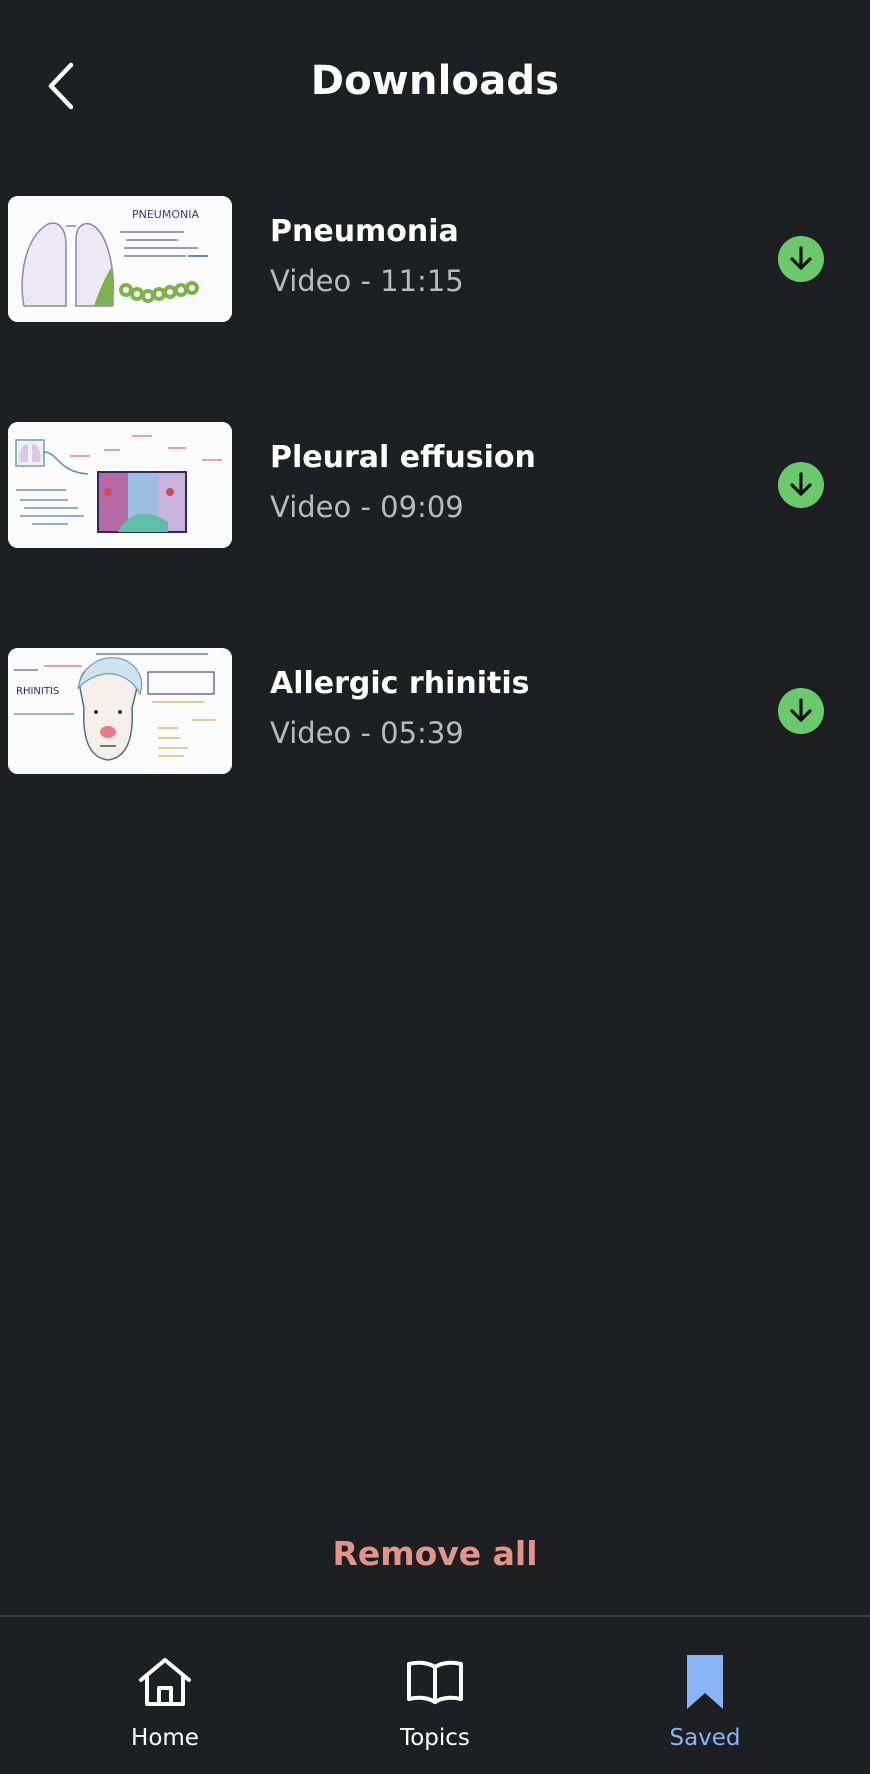  Describe the element at coordinates (165, 214) in the screenshot. I see `svg-text: PNEUMONIA` at that location.